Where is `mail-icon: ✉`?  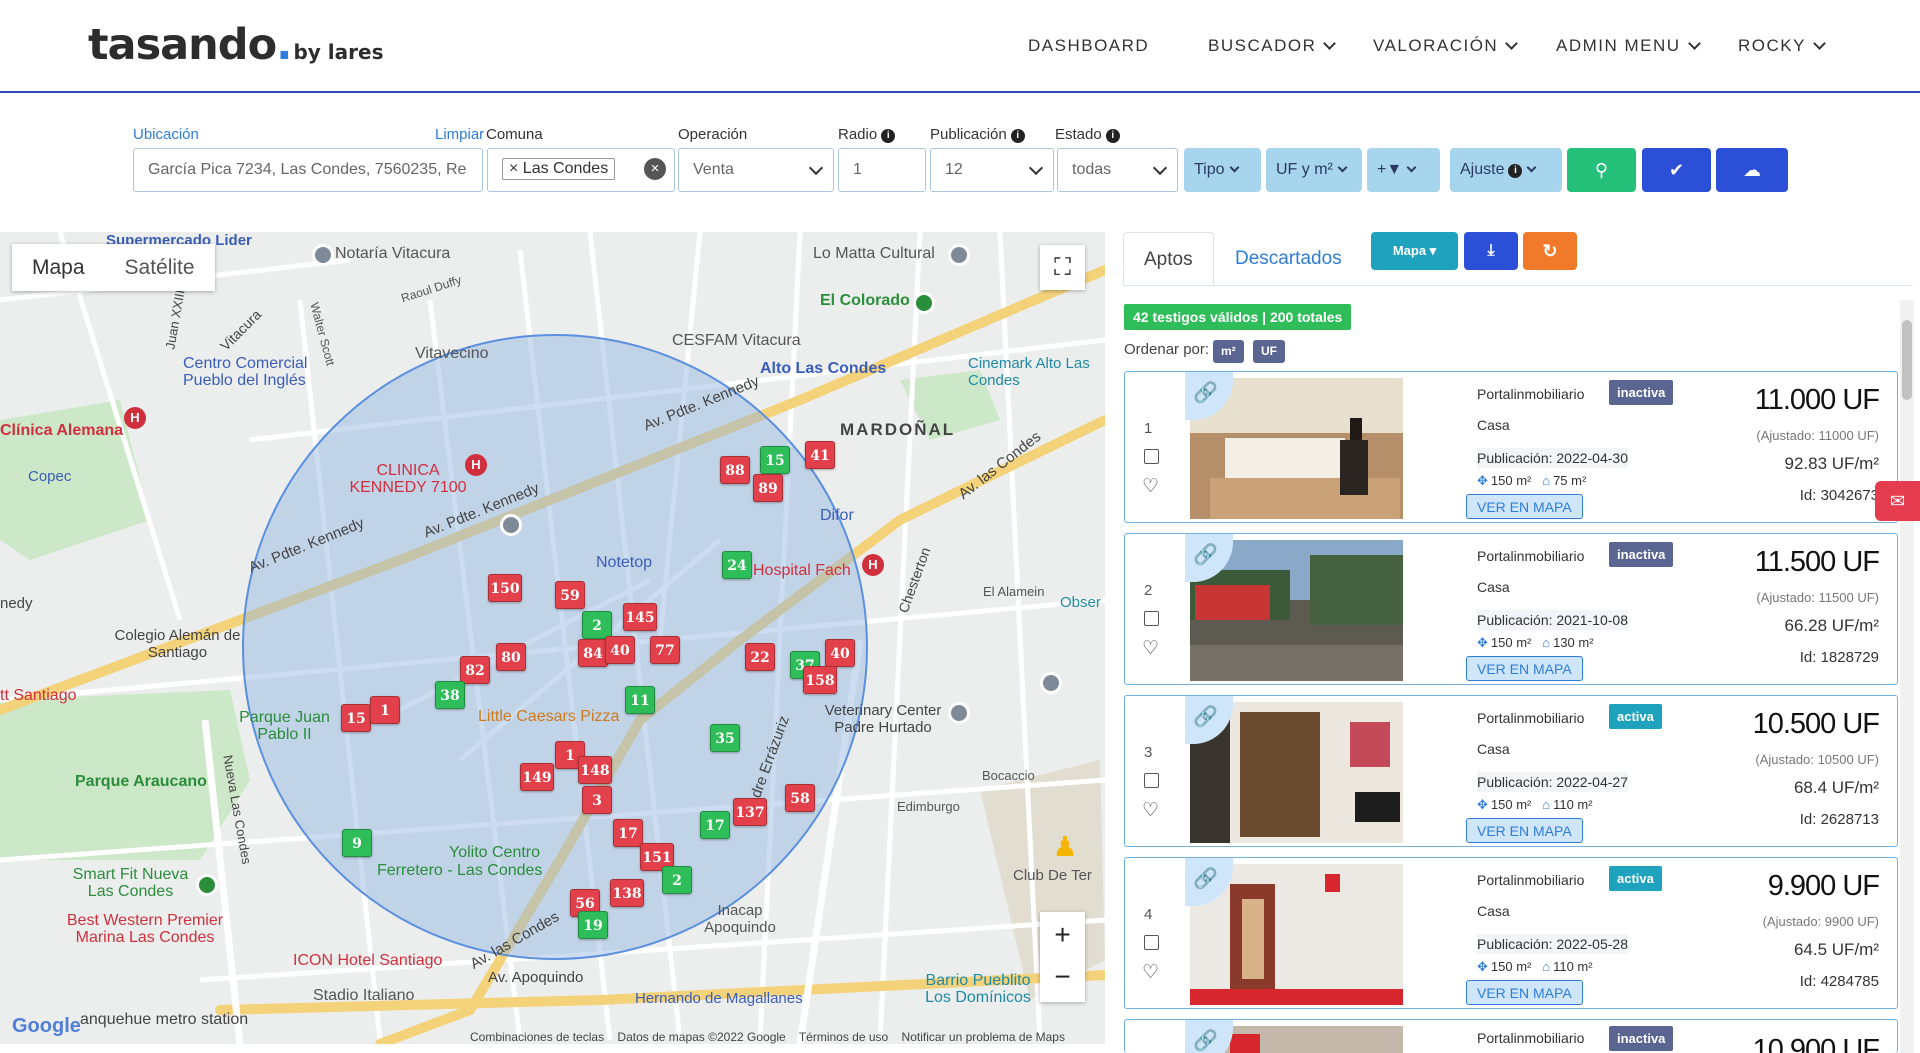
mail-icon: ✉ is located at coordinates (1897, 501).